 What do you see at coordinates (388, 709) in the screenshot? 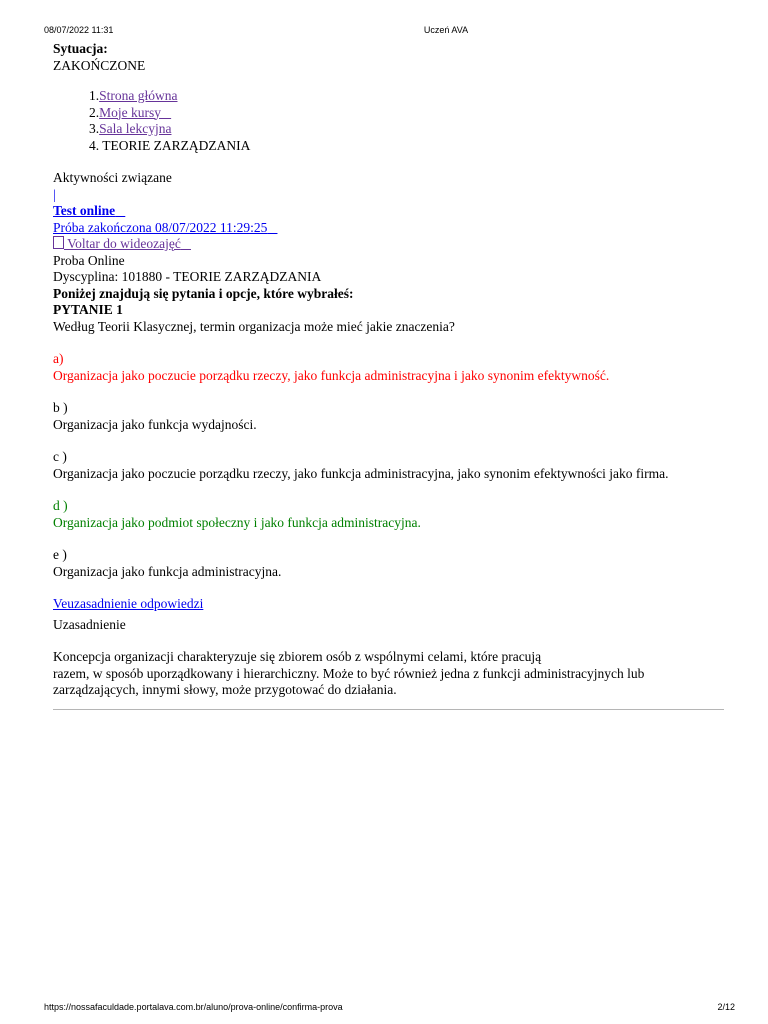
I see `divider` at bounding box center [388, 709].